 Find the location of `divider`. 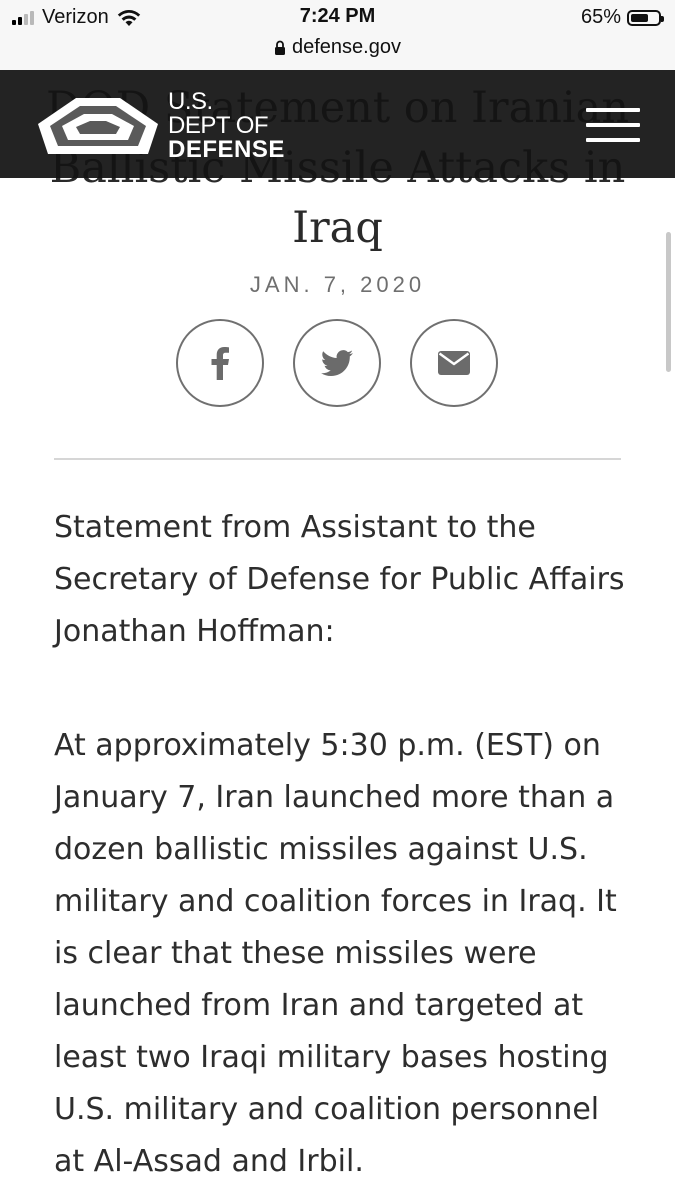

divider is located at coordinates (337, 459).